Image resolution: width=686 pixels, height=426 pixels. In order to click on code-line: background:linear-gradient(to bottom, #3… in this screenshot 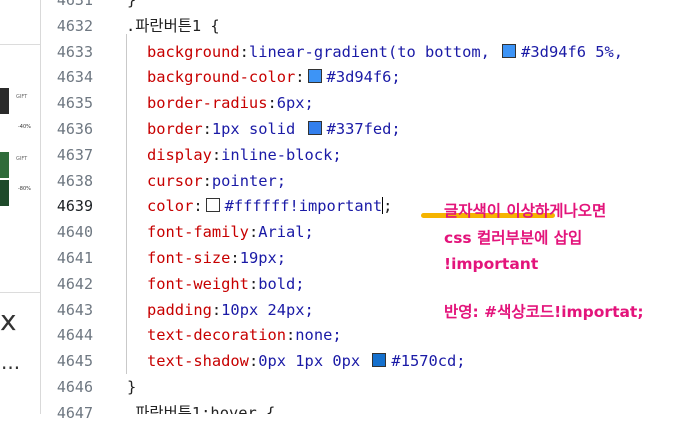, I will do `click(385, 52)`.